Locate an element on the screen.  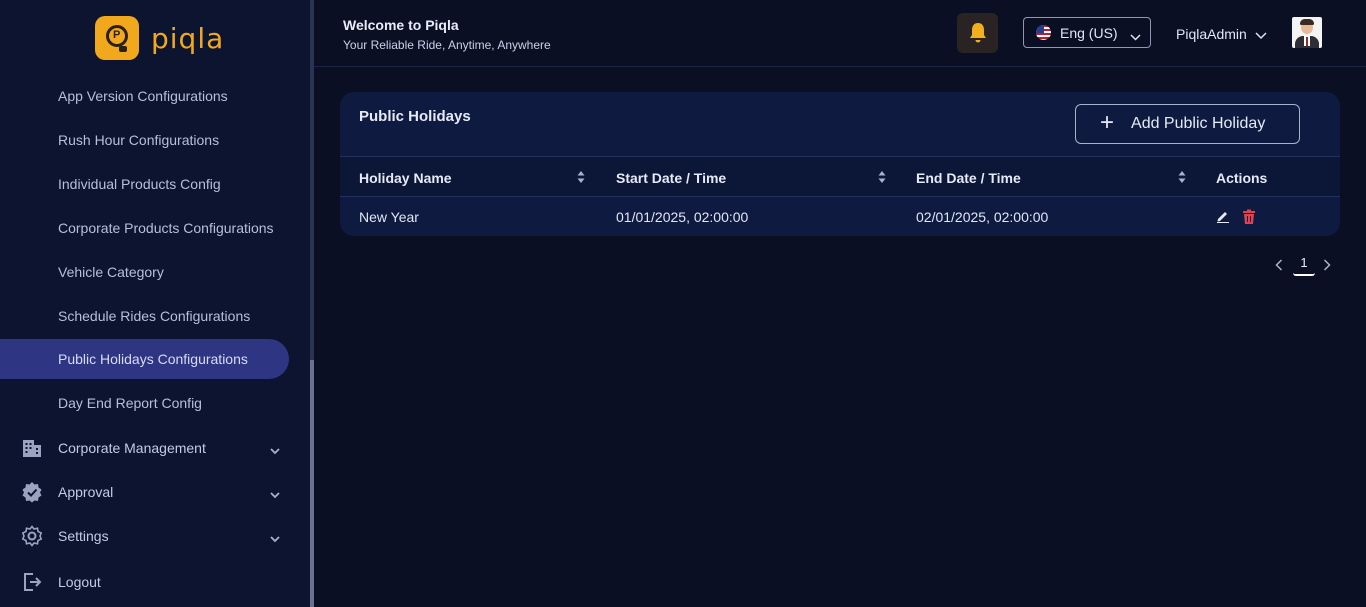
add-public-holiday-button: + Add Public Holiday is located at coordinates (1187, 124).